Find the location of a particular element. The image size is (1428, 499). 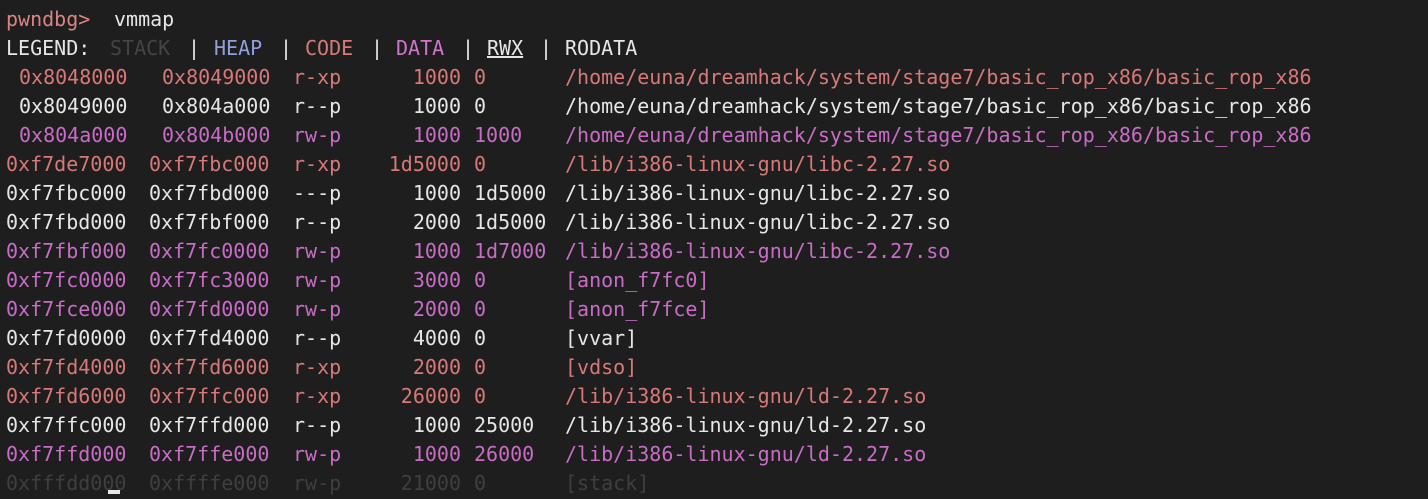

mapping-start: 0x804a000 is located at coordinates (73, 135).